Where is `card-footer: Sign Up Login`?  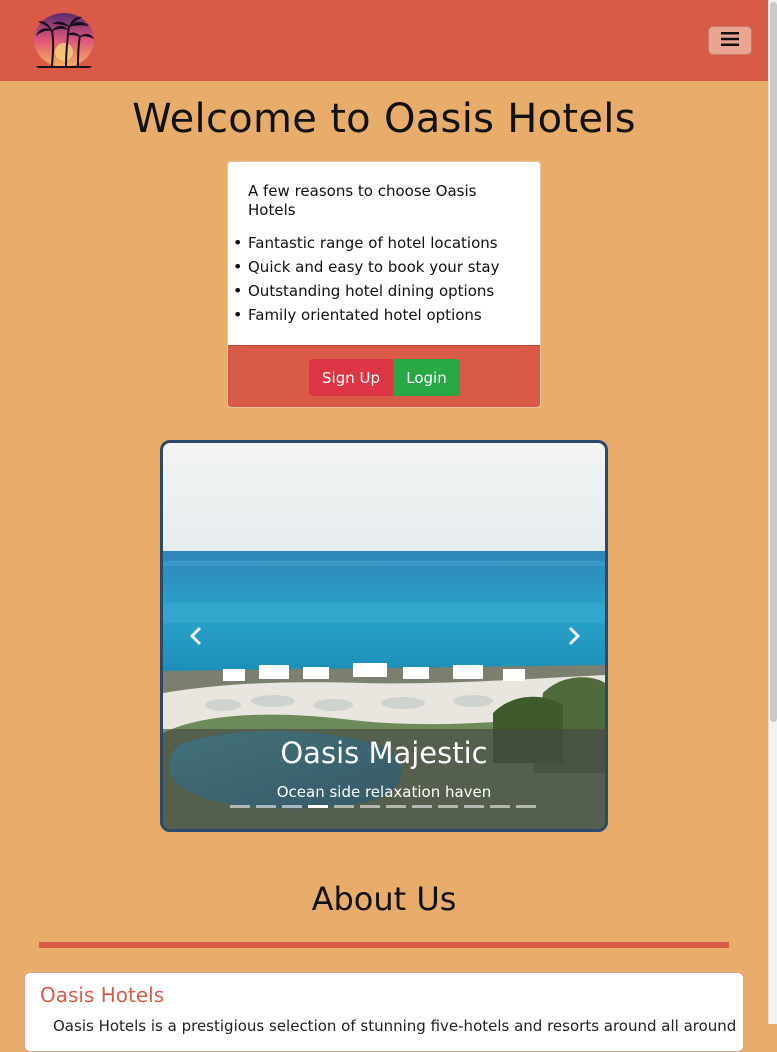 card-footer: Sign Up Login is located at coordinates (384, 376).